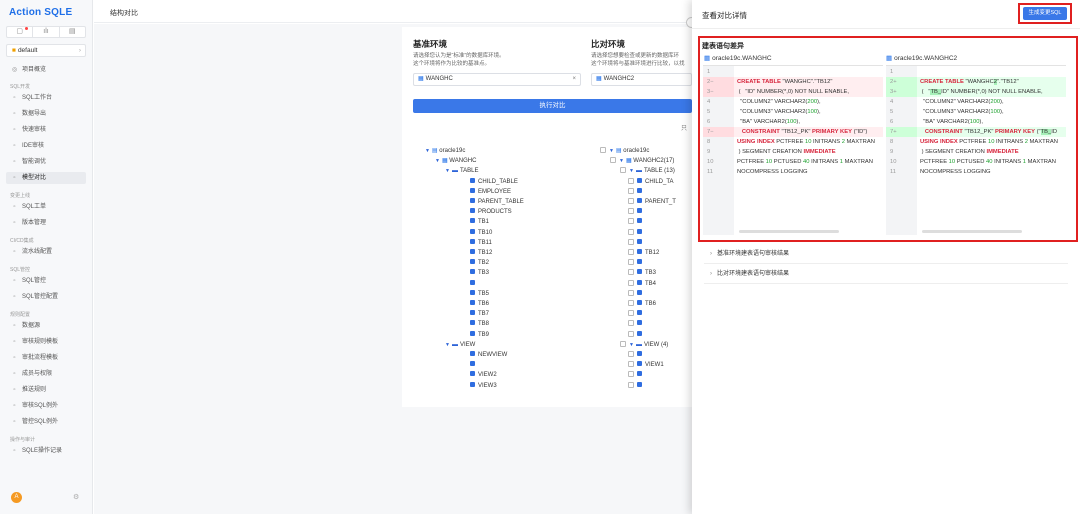  Describe the element at coordinates (651, 182) in the screenshot. I see `table-node: CHILD_TA` at that location.